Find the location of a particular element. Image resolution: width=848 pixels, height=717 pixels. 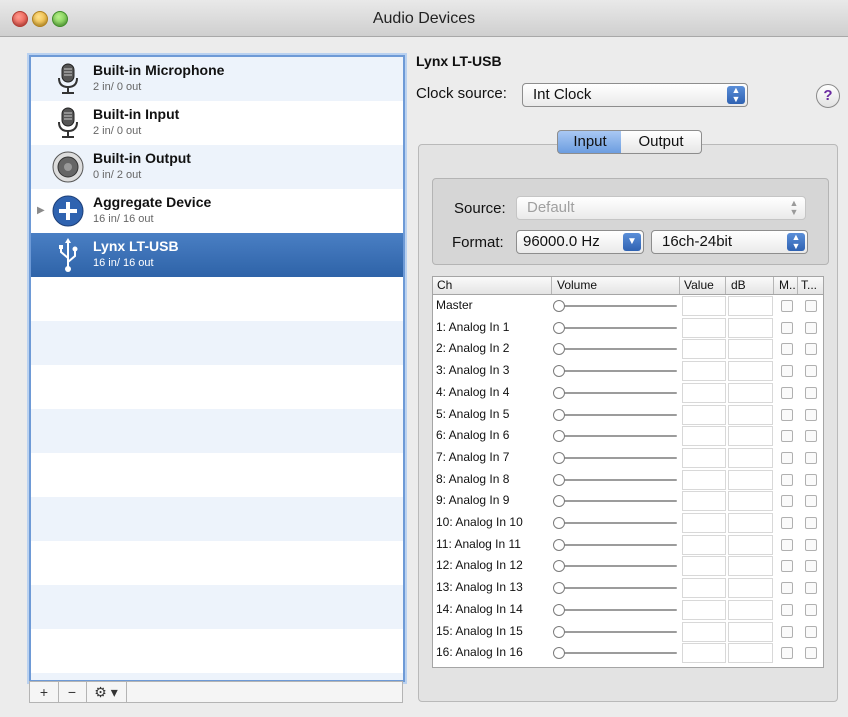

column-ch: Ch is located at coordinates (444, 285).